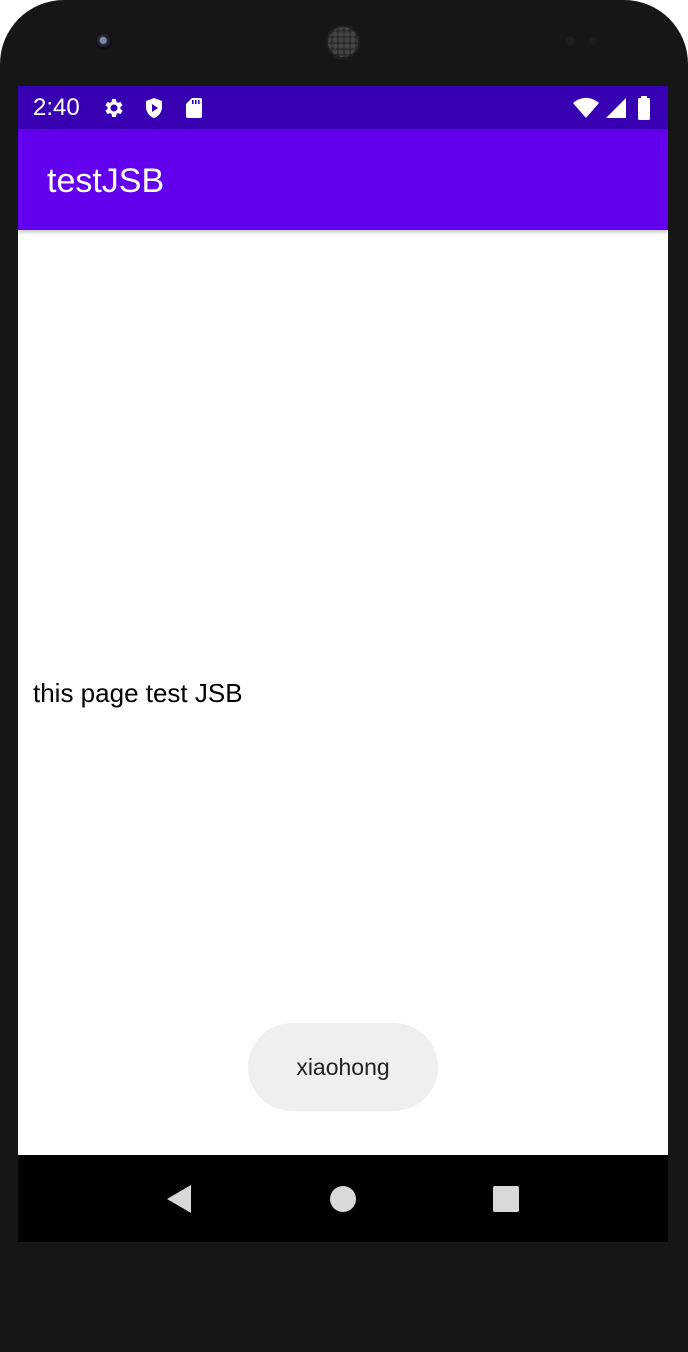 This screenshot has width=688, height=1352. I want to click on toast-message: xiaohong, so click(343, 1067).